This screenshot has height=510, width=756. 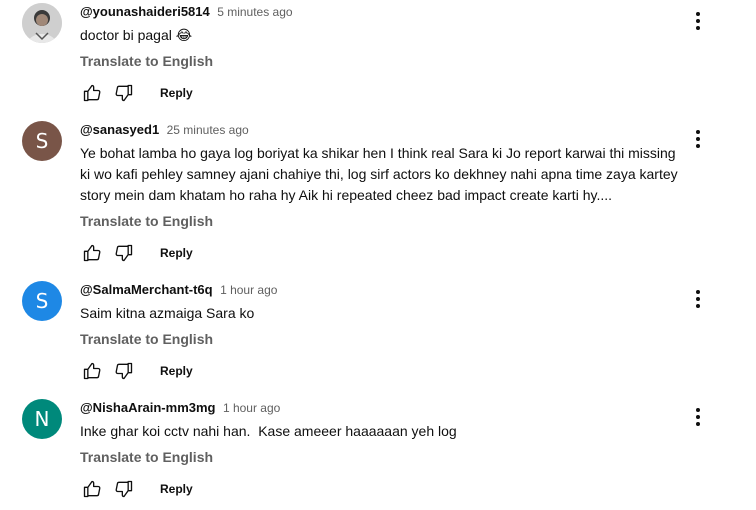 What do you see at coordinates (380, 12) in the screenshot?
I see `comment-header: @younashaideri5814 5 minutes ago` at bounding box center [380, 12].